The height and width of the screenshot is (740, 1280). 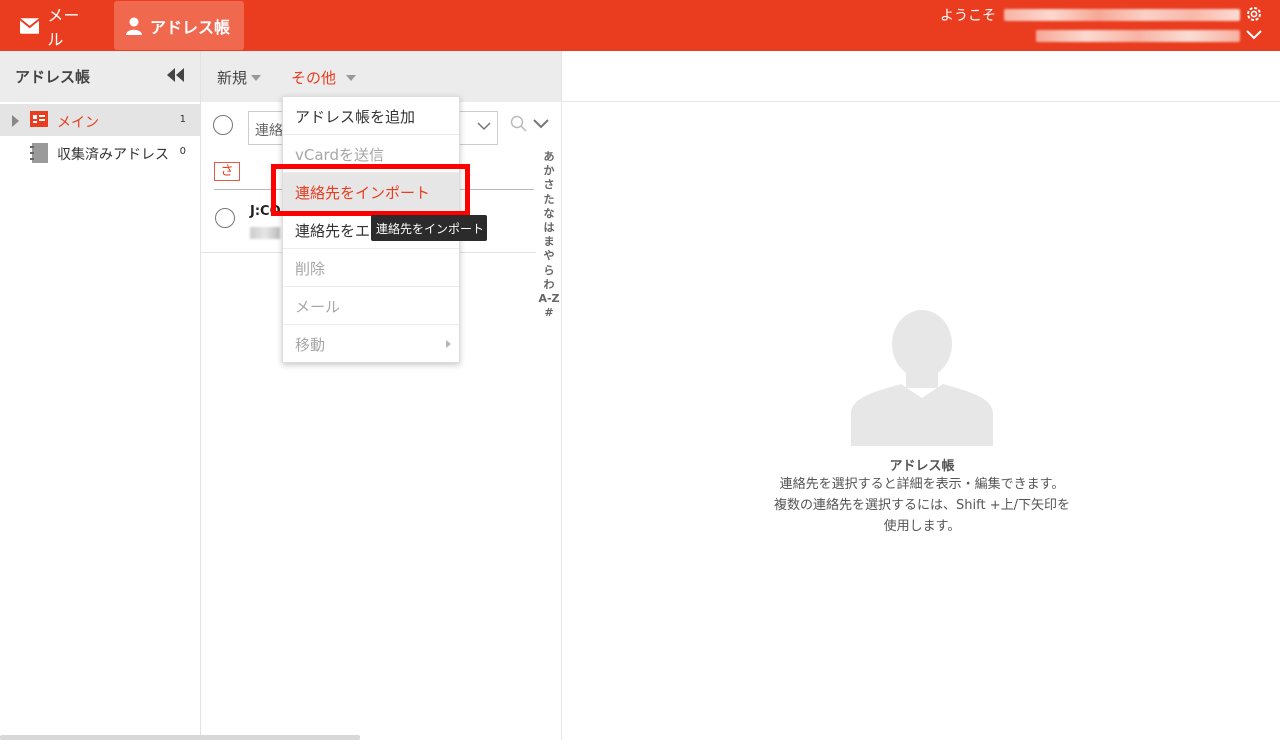 What do you see at coordinates (355, 117) in the screenshot?
I see `menu-item-label: アドレス帳を追加` at bounding box center [355, 117].